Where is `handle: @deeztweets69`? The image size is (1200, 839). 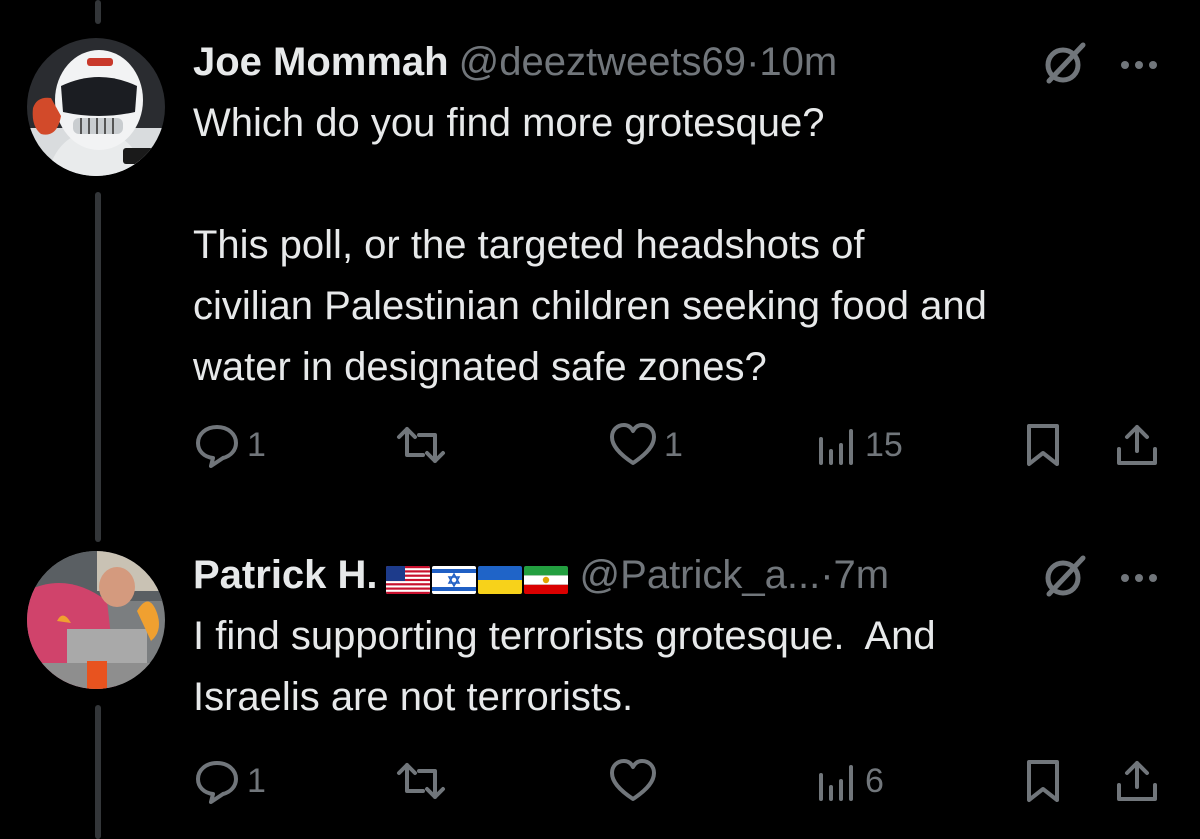
handle: @deeztweets69 is located at coordinates (602, 62).